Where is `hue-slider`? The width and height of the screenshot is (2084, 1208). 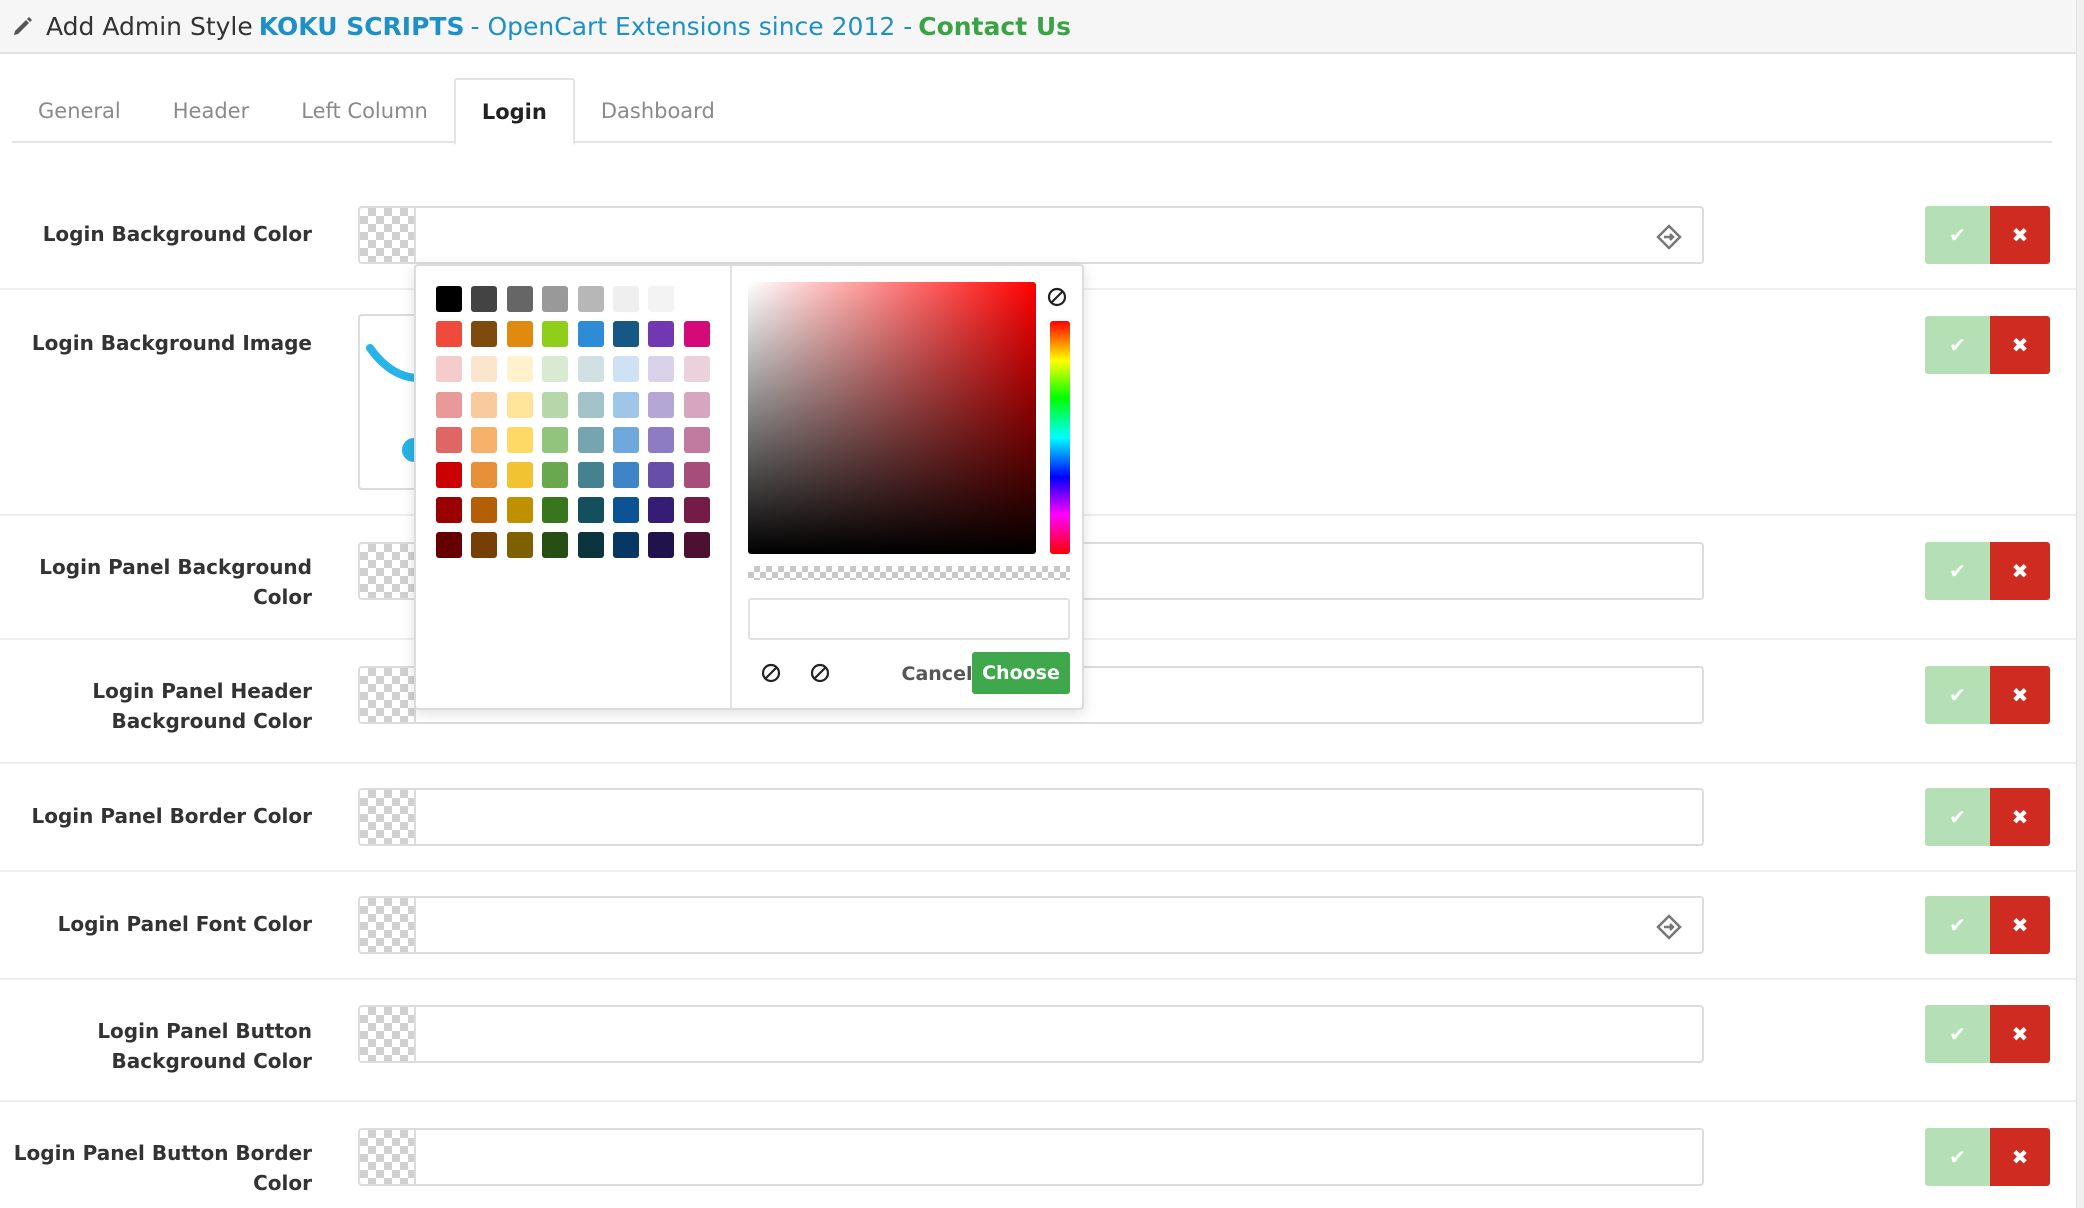
hue-slider is located at coordinates (1060, 437).